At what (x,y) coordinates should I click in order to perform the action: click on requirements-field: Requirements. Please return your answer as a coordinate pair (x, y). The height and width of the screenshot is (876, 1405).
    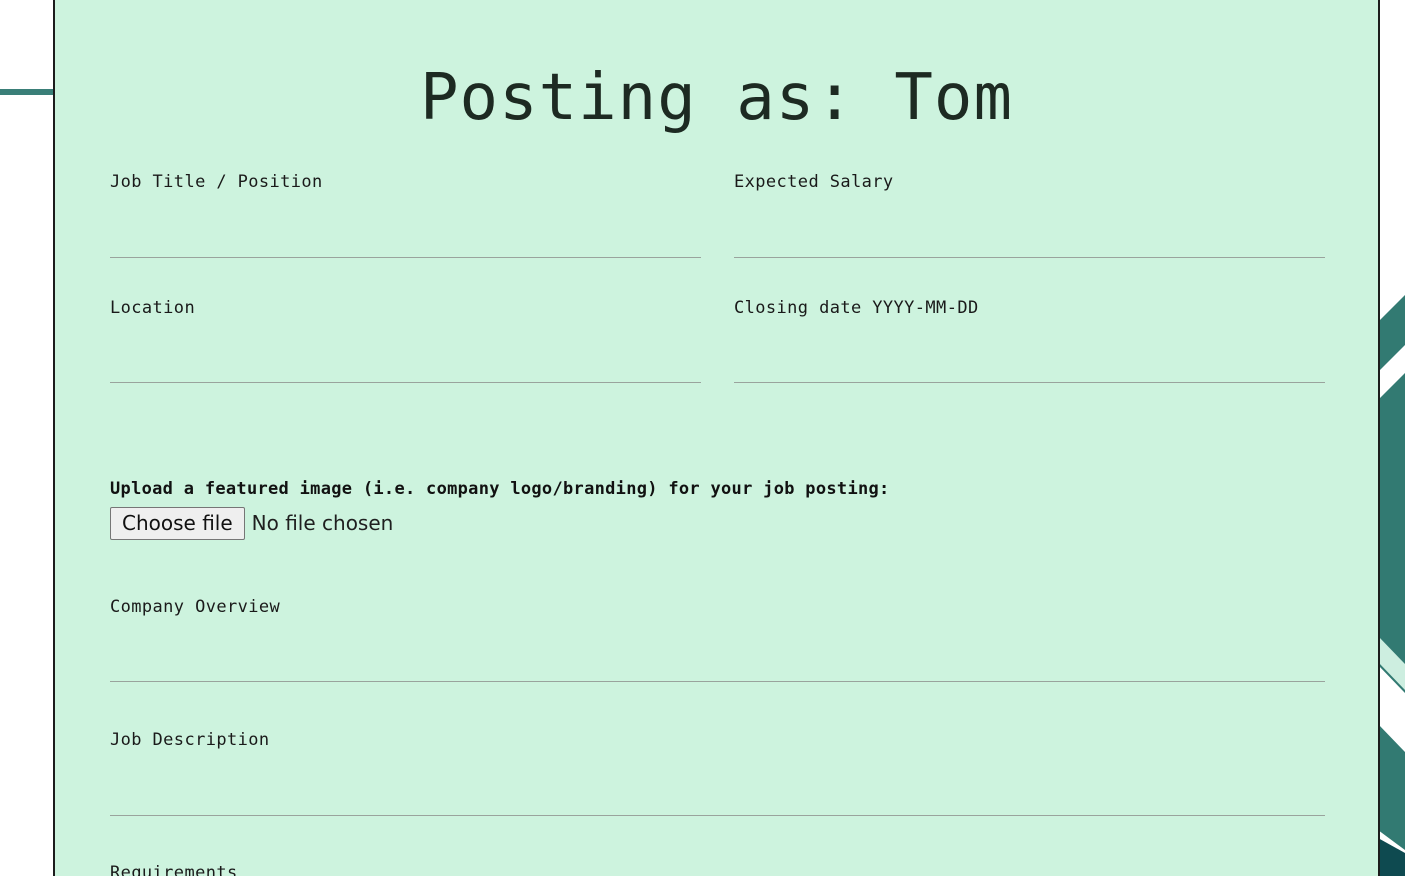
    Looking at the image, I should click on (717, 869).